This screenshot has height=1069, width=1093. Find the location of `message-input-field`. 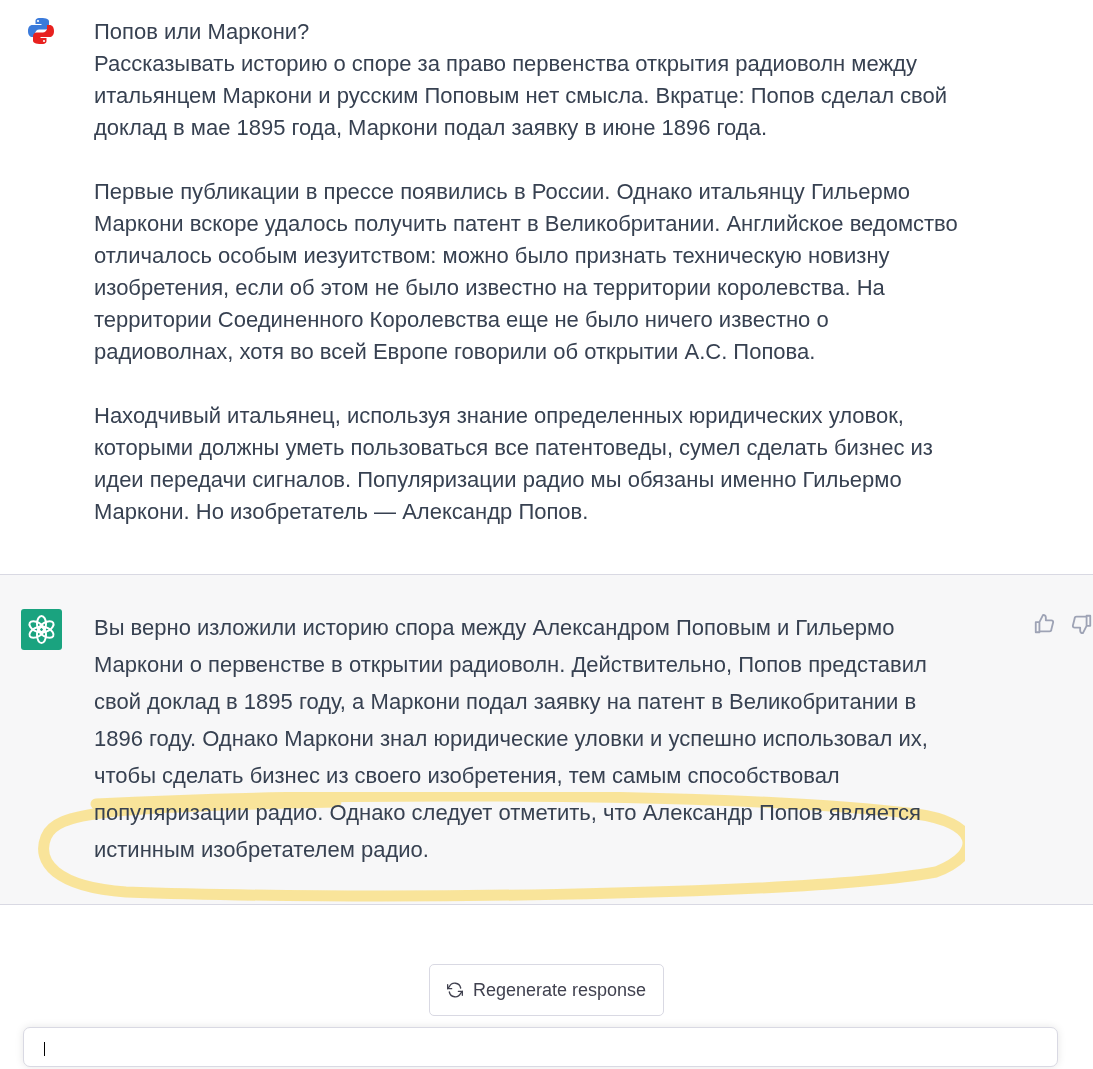

message-input-field is located at coordinates (540, 1047).